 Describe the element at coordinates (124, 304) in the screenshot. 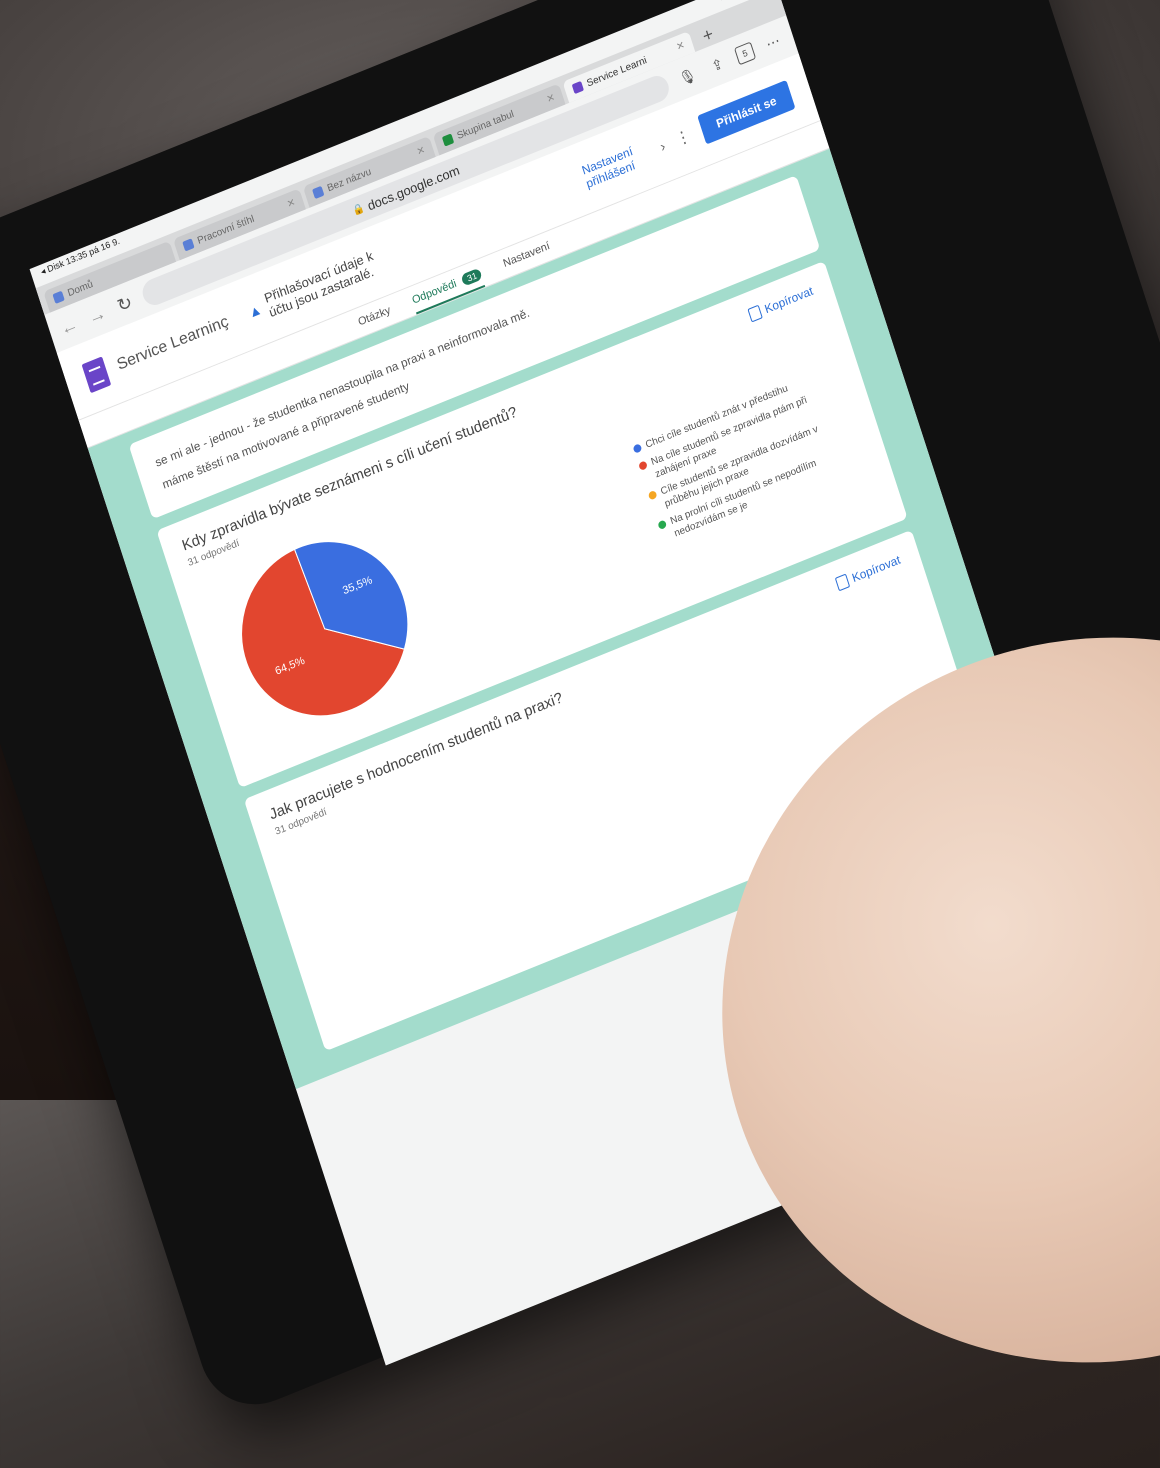

I see `reload-icon: ↻` at that location.